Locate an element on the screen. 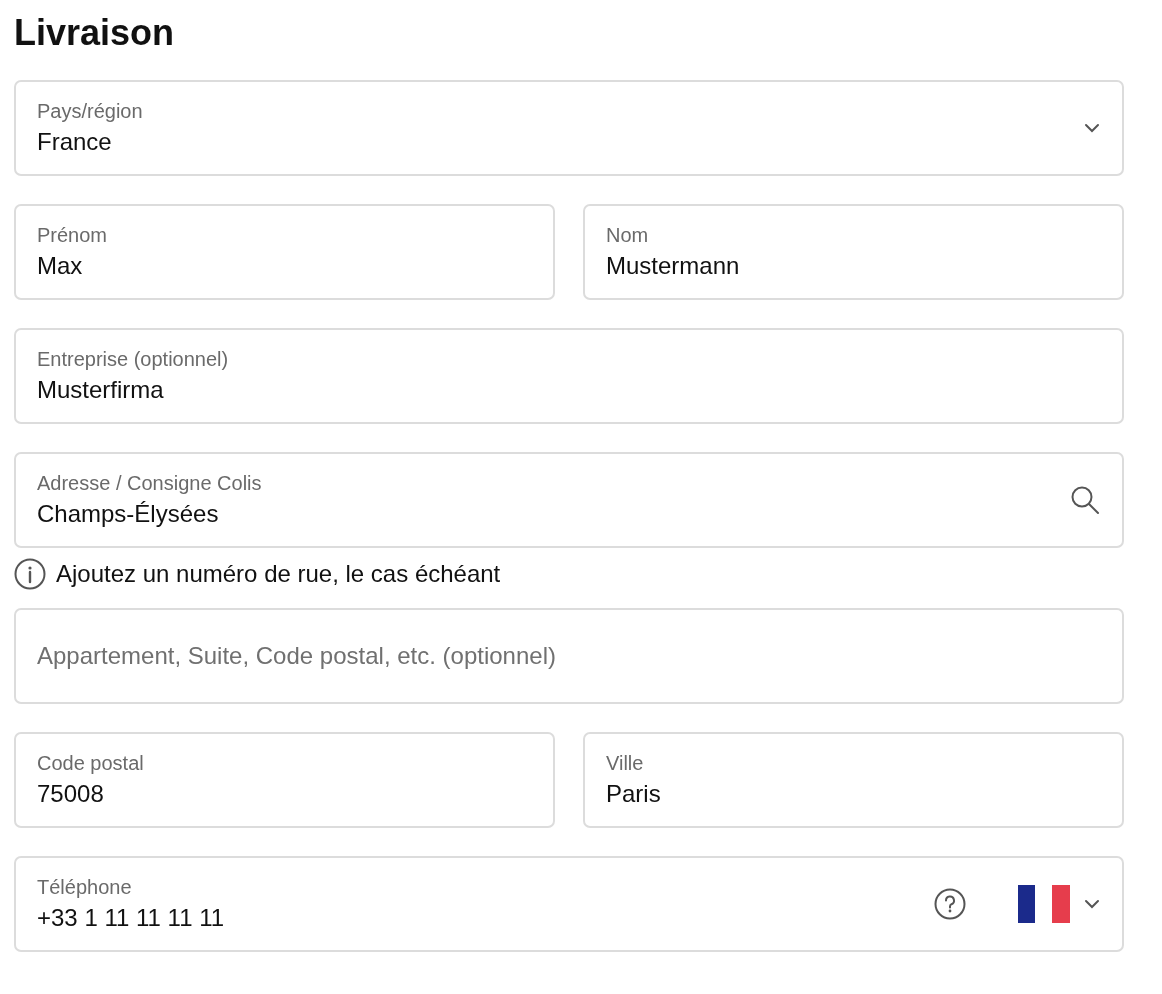 This screenshot has height=994, width=1162. text-field: Code postal 75008 is located at coordinates (284, 780).